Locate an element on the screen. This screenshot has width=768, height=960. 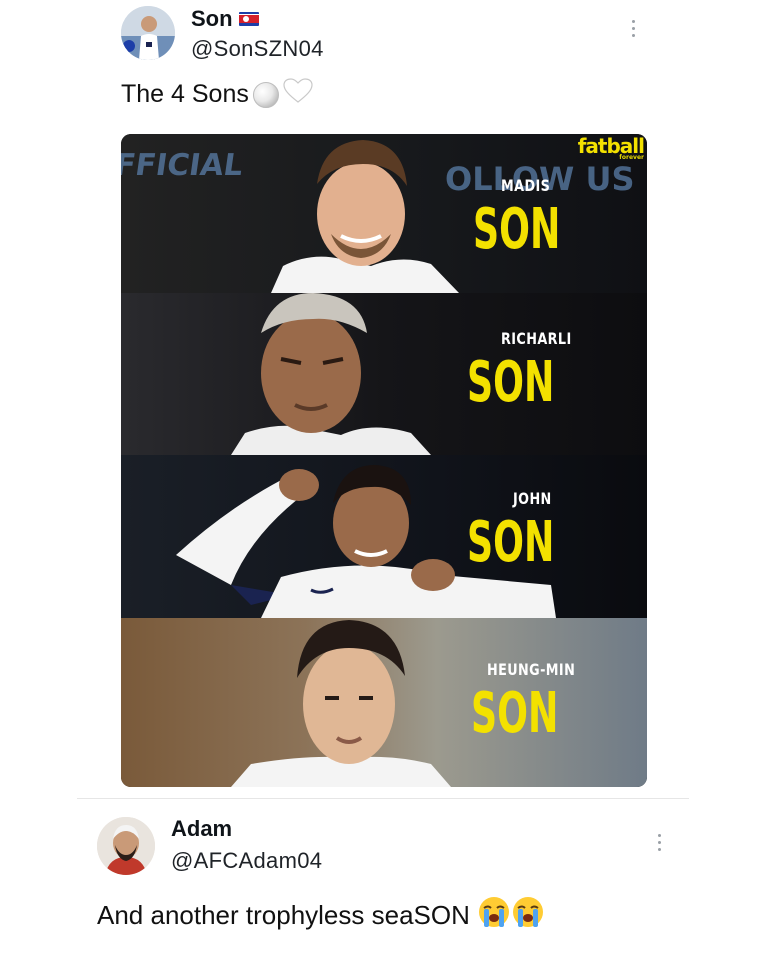
author-name: Son is located at coordinates (225, 19).